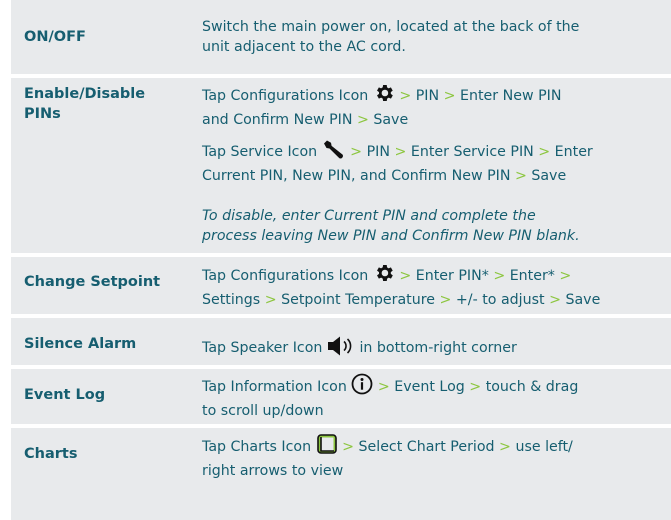 This screenshot has width=671, height=520. Describe the element at coordinates (334, 153) in the screenshot. I see `wrench-icon` at that location.